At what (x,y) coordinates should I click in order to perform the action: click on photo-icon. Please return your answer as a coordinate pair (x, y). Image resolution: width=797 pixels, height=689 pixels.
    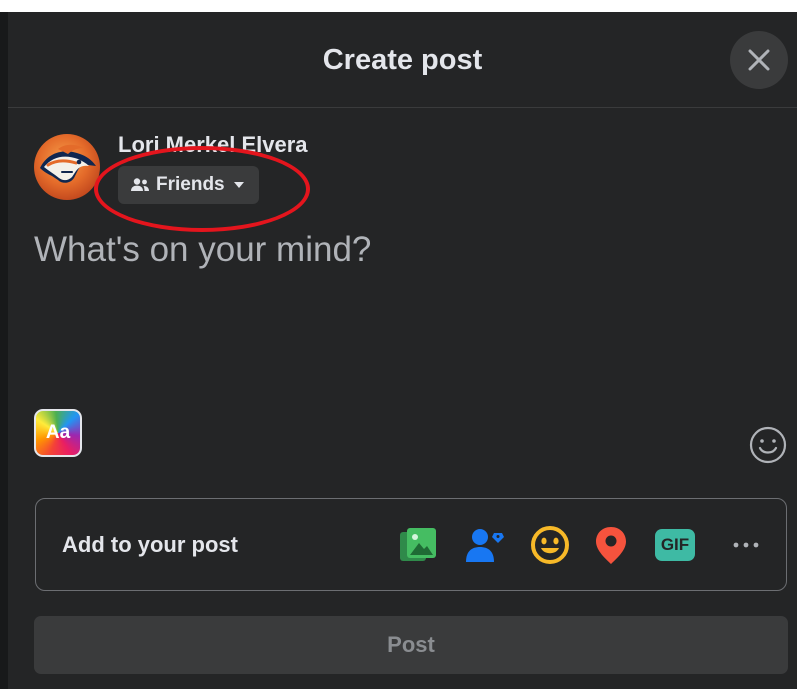
    Looking at the image, I should click on (418, 544).